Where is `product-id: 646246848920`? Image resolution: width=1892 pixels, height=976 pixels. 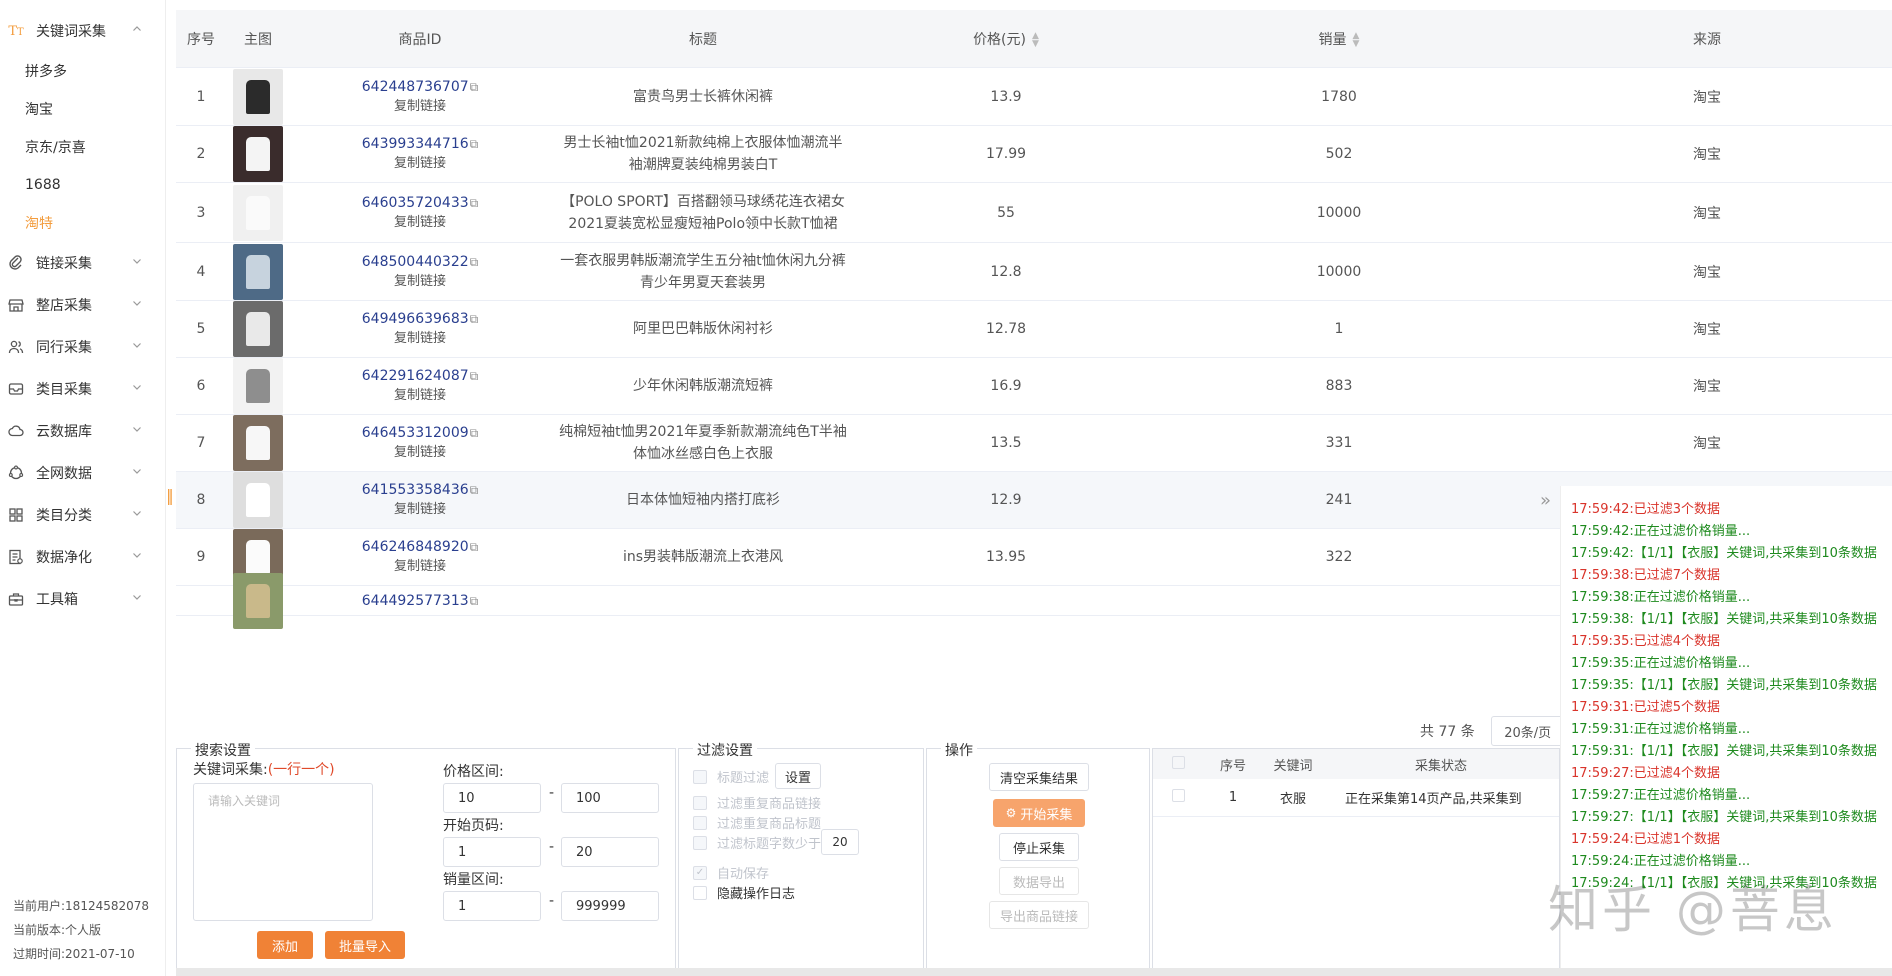 product-id: 646246848920 is located at coordinates (415, 547).